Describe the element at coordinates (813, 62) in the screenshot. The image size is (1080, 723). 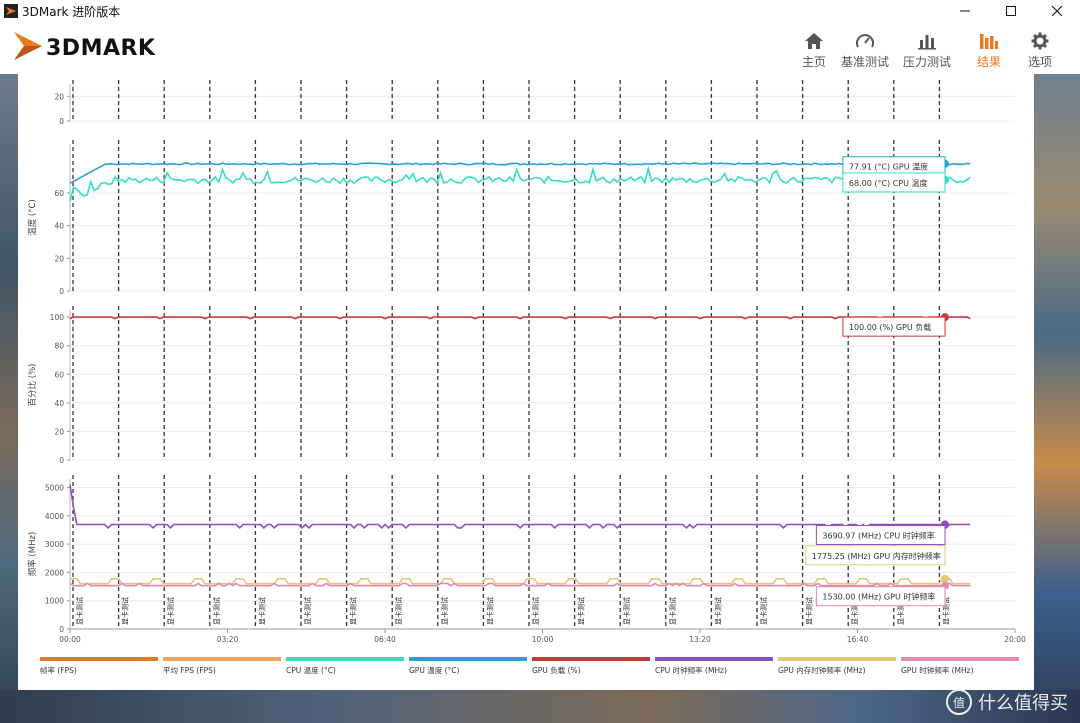
I see `nav-home-label: 主页` at that location.